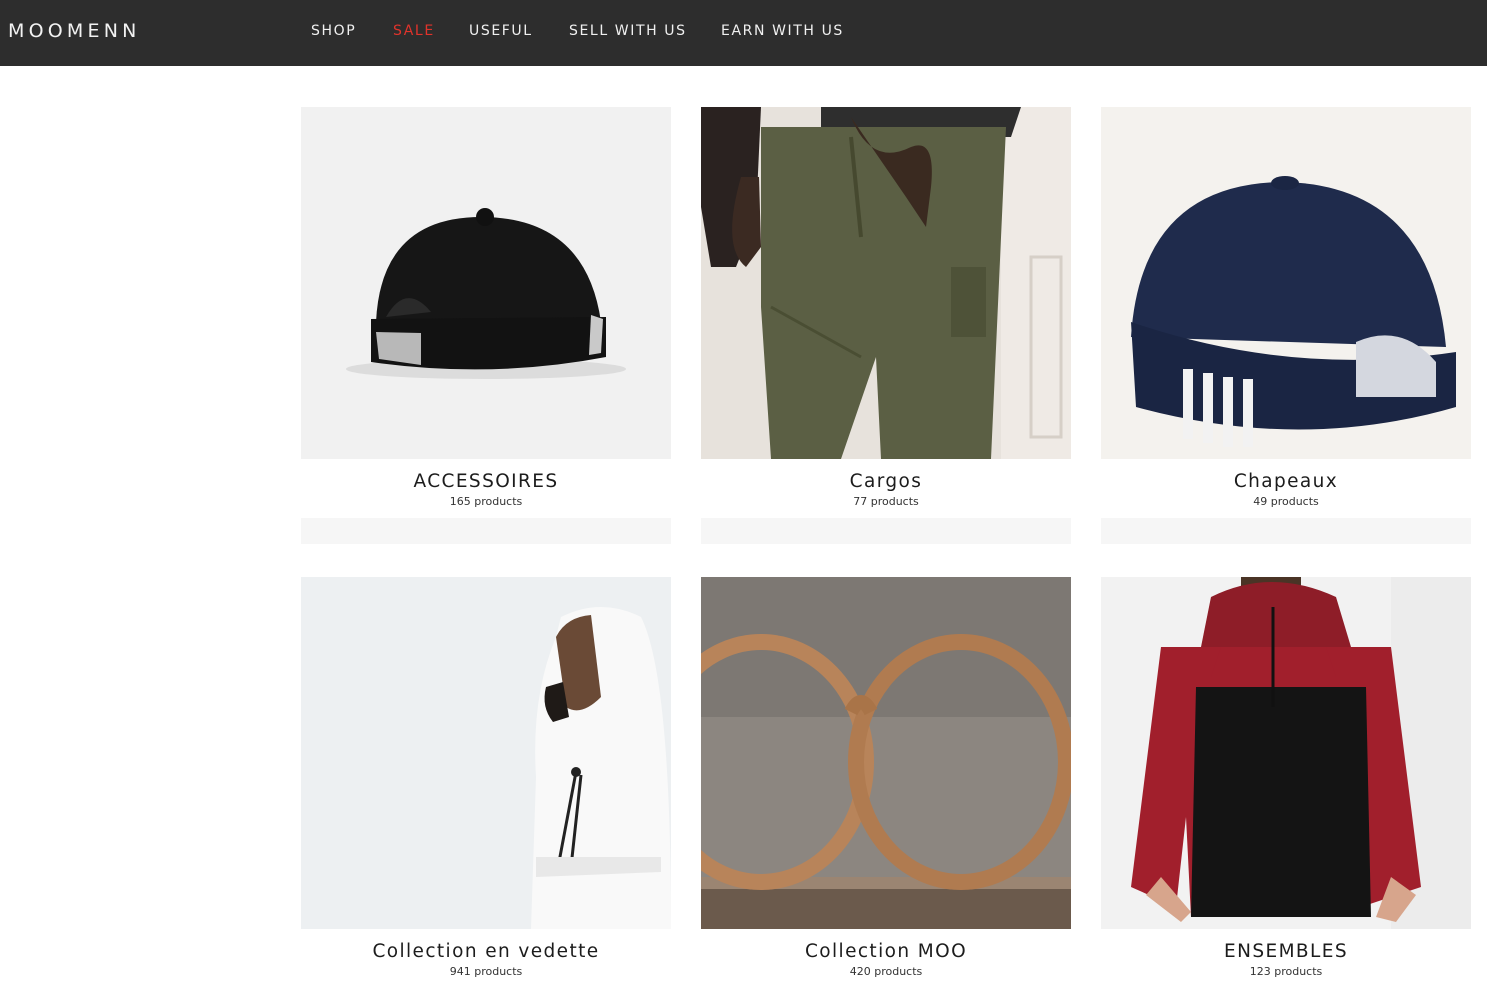 The width and height of the screenshot is (1487, 987). I want to click on nav-earn-with-us: EARN WITH US, so click(782, 31).